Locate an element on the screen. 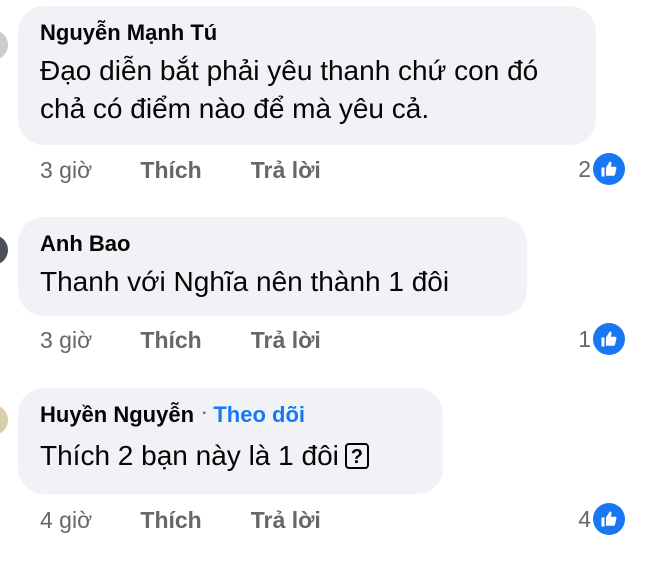 Image resolution: width=649 pixels, height=565 pixels. comment-time: 4 giờ is located at coordinates (87, 520).